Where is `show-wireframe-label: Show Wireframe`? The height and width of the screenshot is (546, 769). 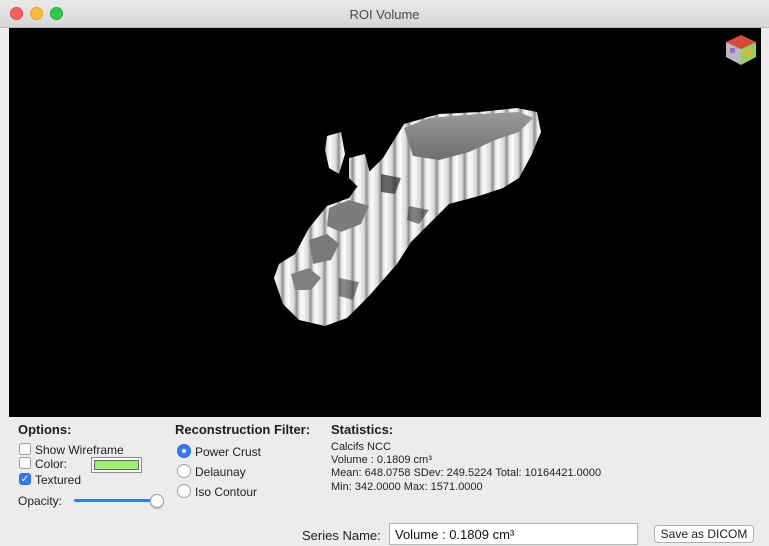
show-wireframe-label: Show Wireframe is located at coordinates (79, 450).